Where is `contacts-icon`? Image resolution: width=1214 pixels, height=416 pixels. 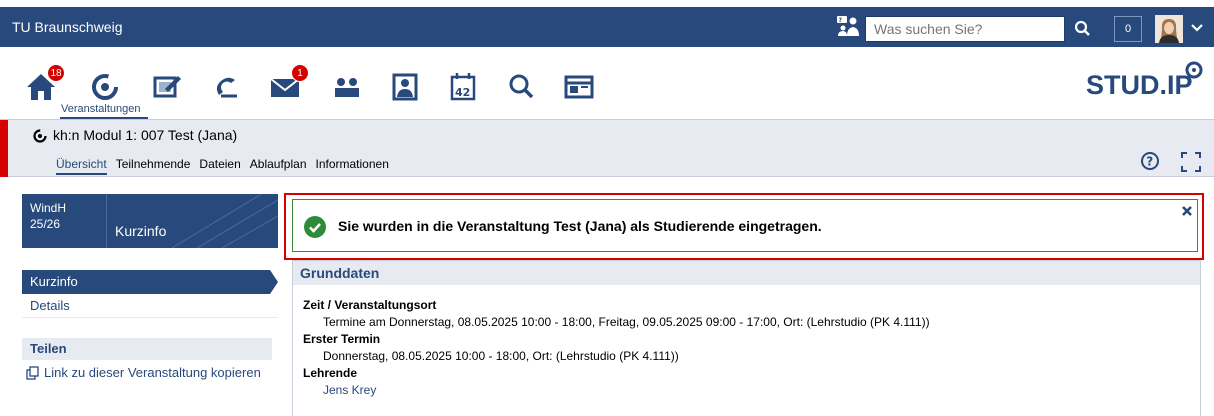
contacts-icon is located at coordinates (347, 86).